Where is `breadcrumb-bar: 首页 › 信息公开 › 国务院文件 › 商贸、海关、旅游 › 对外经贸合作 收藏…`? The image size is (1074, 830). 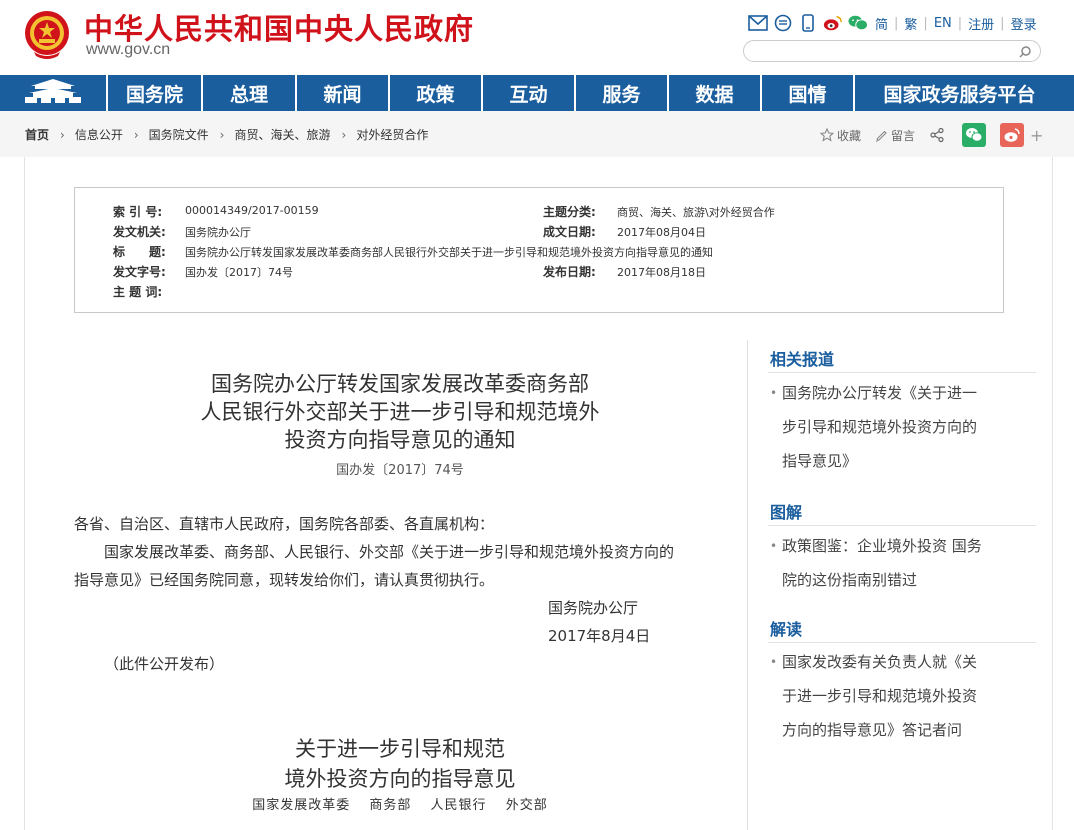 breadcrumb-bar: 首页 › 信息公开 › 国务院文件 › 商贸、海关、旅游 › 对外经贸合作 收藏… is located at coordinates (537, 134).